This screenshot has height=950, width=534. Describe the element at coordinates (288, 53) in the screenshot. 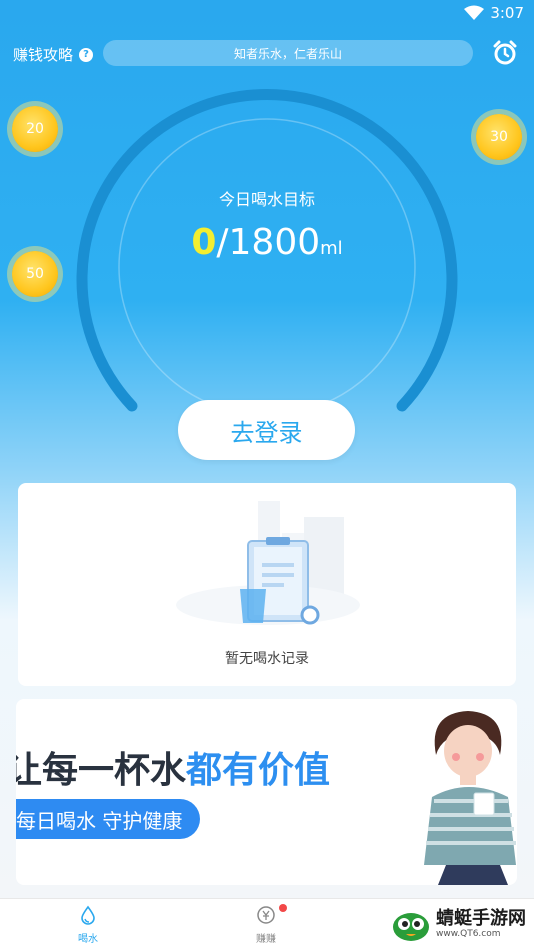

I see `motto-banner: 知者乐水，仁者乐山` at that location.